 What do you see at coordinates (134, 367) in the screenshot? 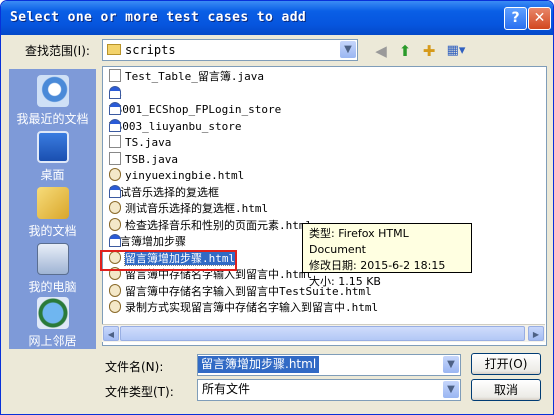
I see `filename-label: 文件名(N):` at bounding box center [134, 367].